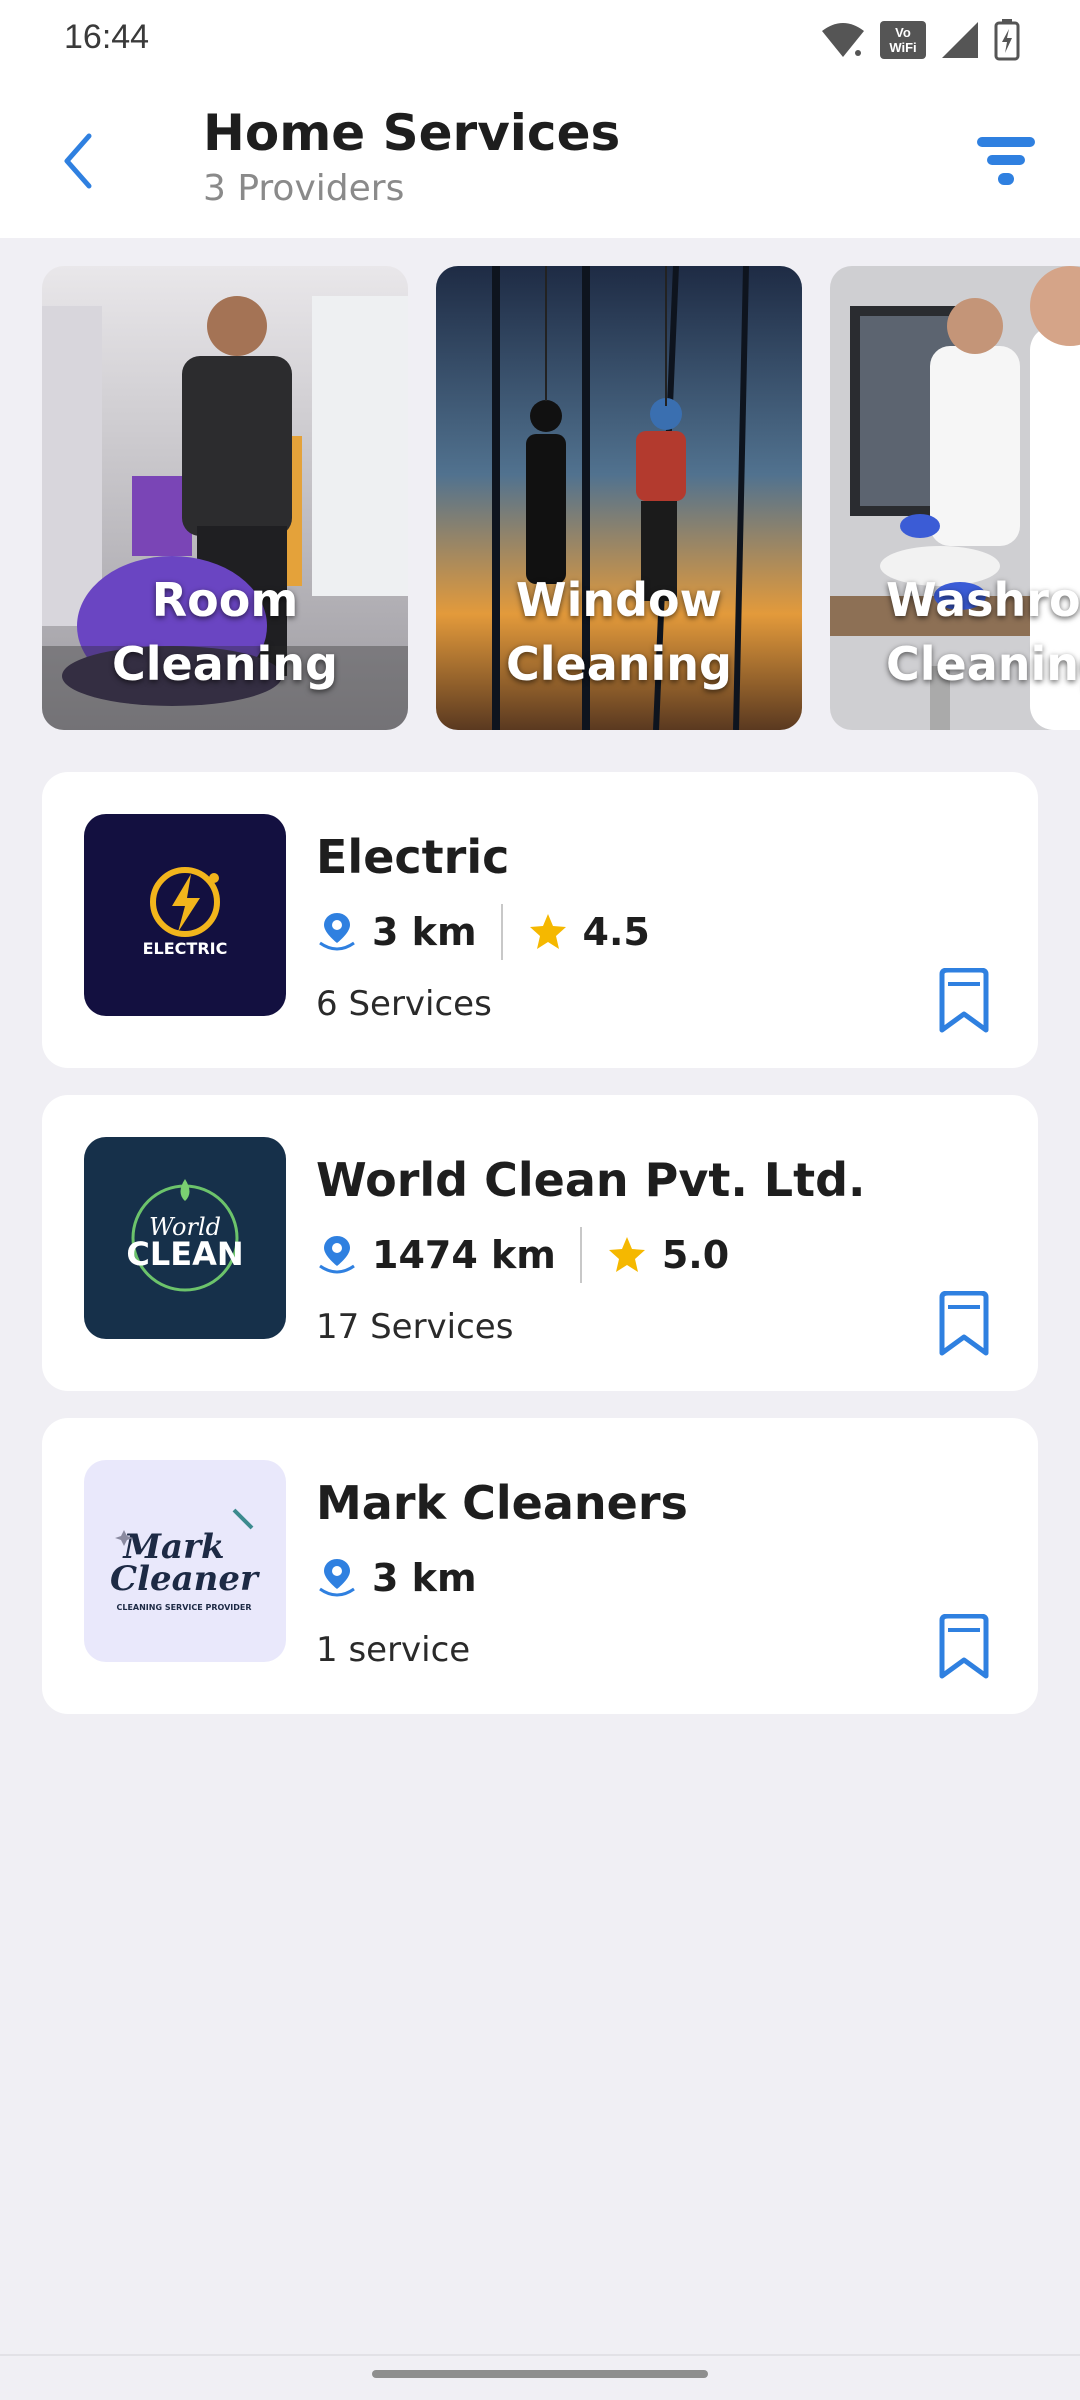  Describe the element at coordinates (412, 133) in the screenshot. I see `page-title: Home Services` at that location.